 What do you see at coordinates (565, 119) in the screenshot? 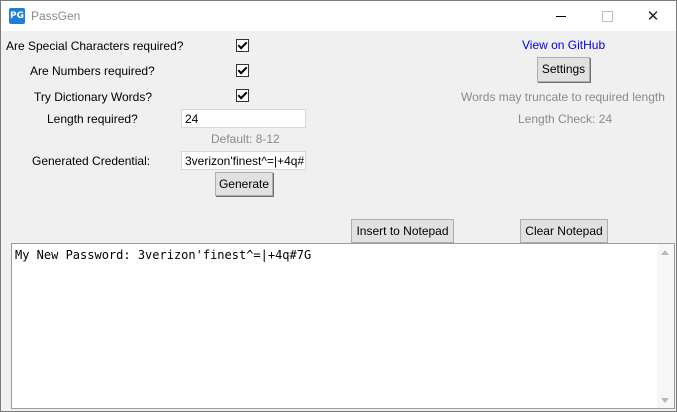
I see `length-check-label: Length Check: 24` at bounding box center [565, 119].